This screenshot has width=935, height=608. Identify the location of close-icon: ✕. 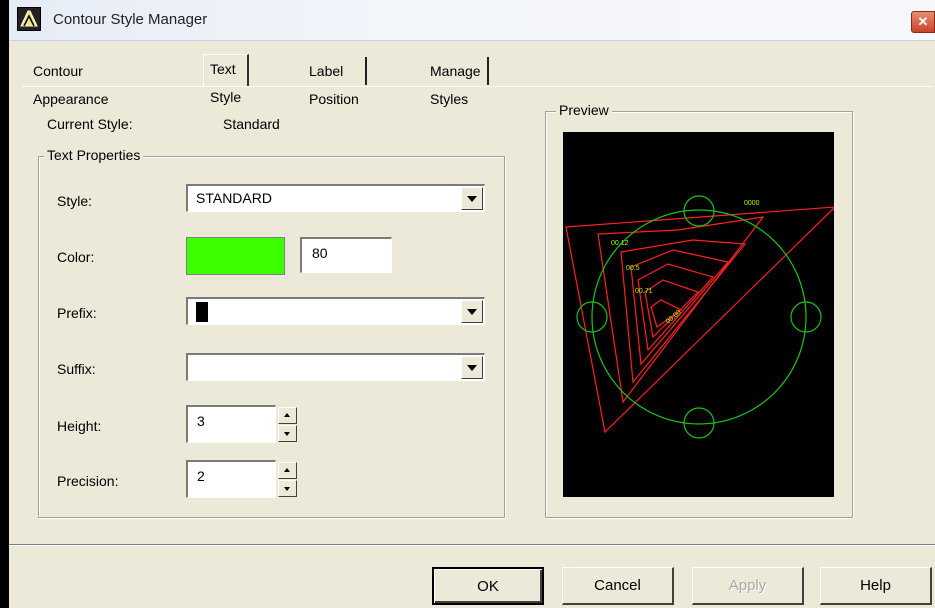
(923, 21).